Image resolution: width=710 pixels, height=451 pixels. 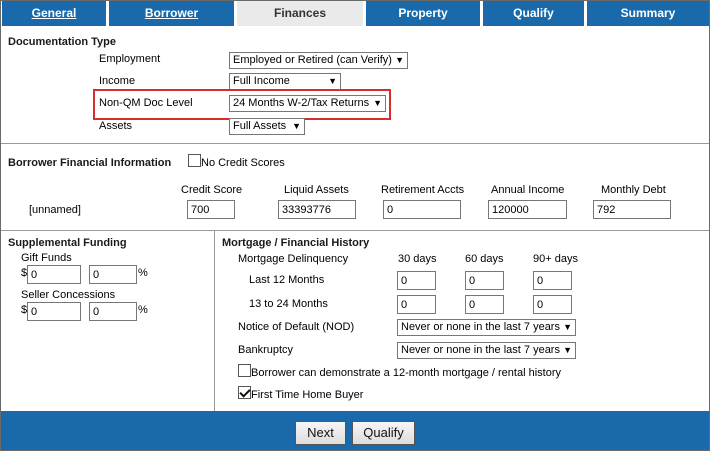 What do you see at coordinates (113, 311) in the screenshot?
I see `seller-concessions-percent-input` at bounding box center [113, 311].